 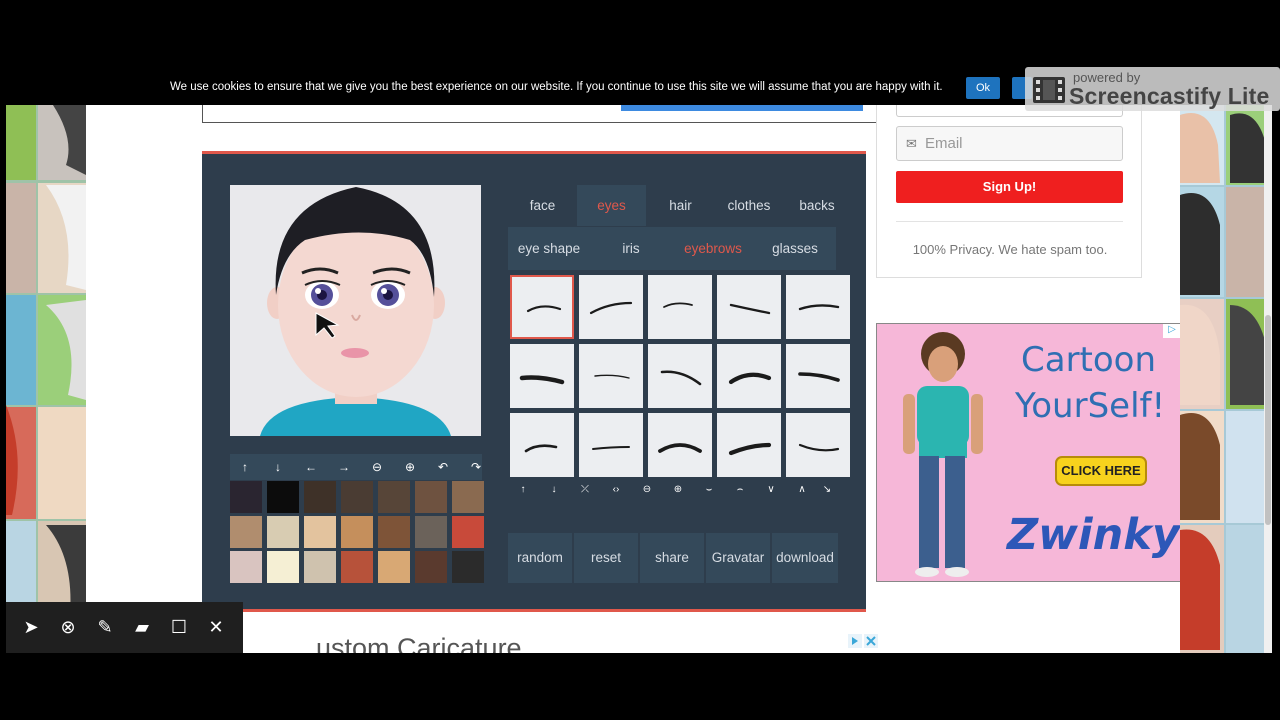 What do you see at coordinates (749, 205) in the screenshot?
I see `tab-clothes: clothes` at bounding box center [749, 205].